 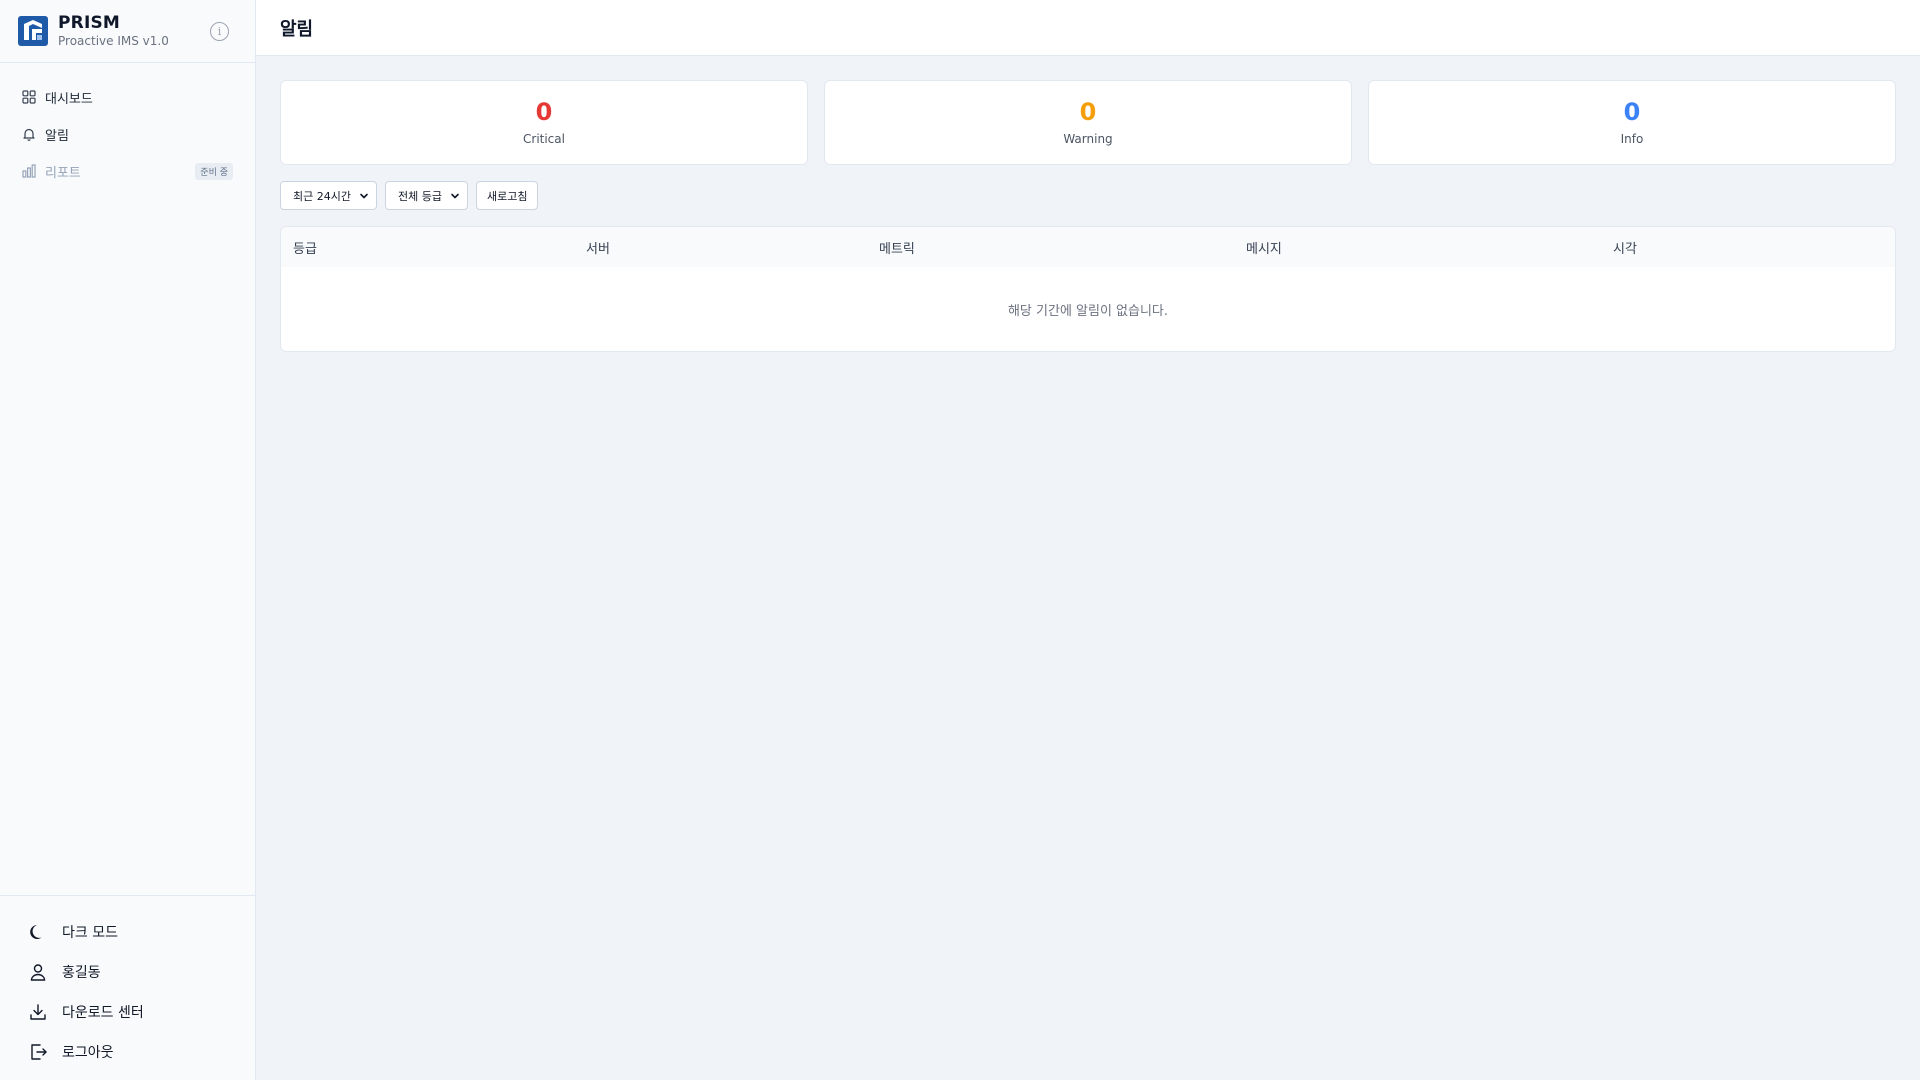 I want to click on severity-stats: 0 Critical 0 Warning 0 Info, so click(x=1088, y=122).